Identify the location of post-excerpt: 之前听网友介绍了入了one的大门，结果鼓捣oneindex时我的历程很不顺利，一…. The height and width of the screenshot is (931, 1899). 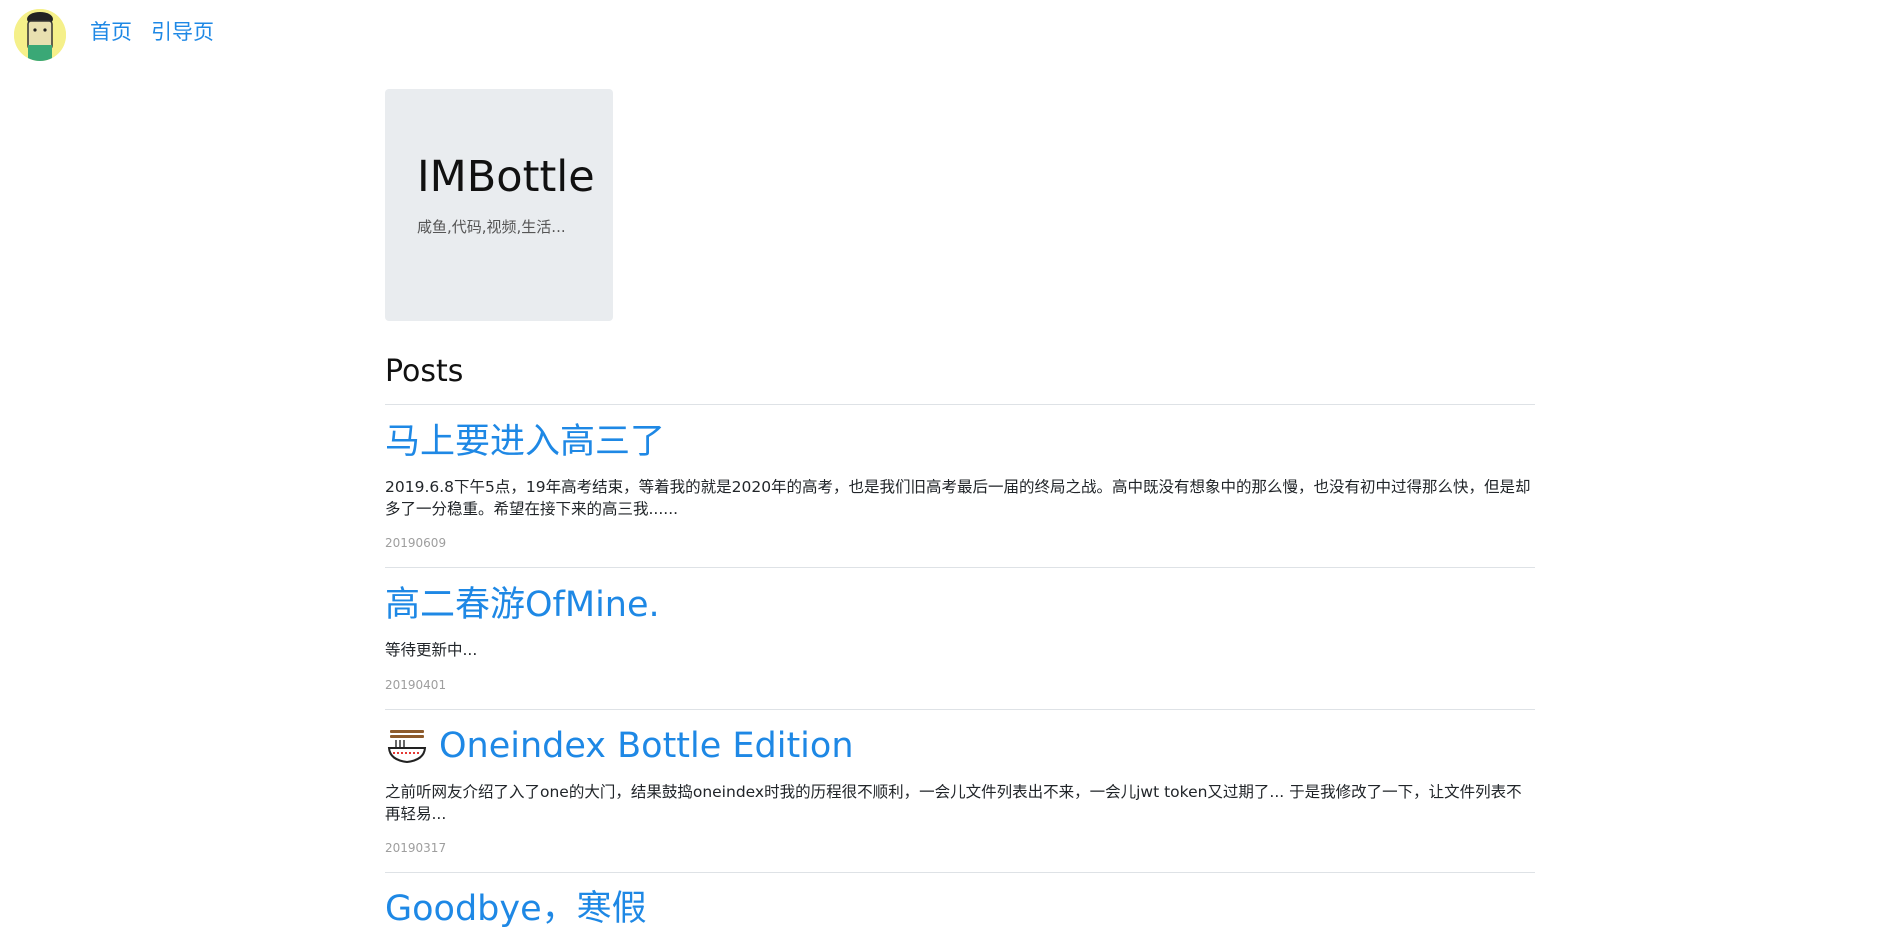
(953, 803).